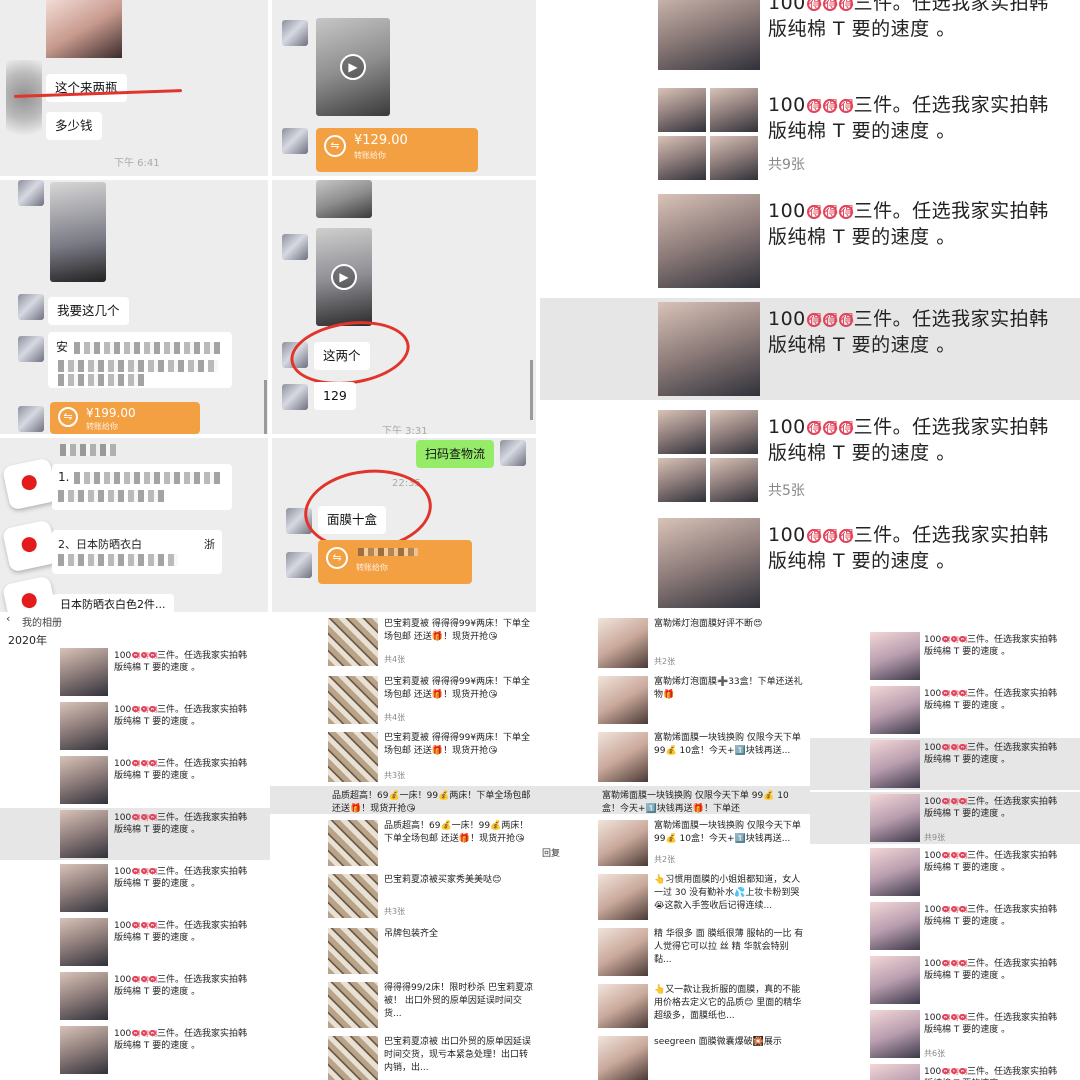 This screenshot has width=1080, height=1080. Describe the element at coordinates (675, 699) in the screenshot. I see `moment-post: 富勒烯灯泡面膜➕33盒！下单还送礼物🎁` at that location.